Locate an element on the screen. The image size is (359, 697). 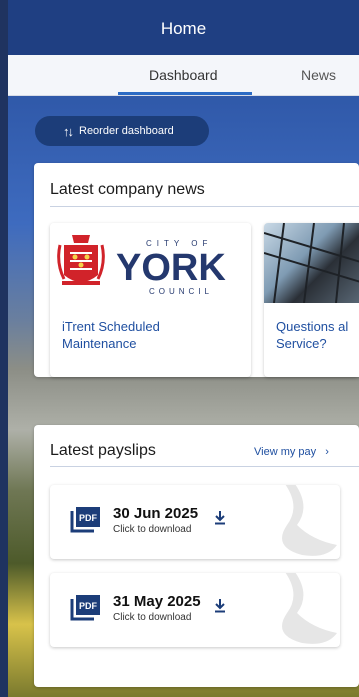
page-title: Home is located at coordinates (183, 28).